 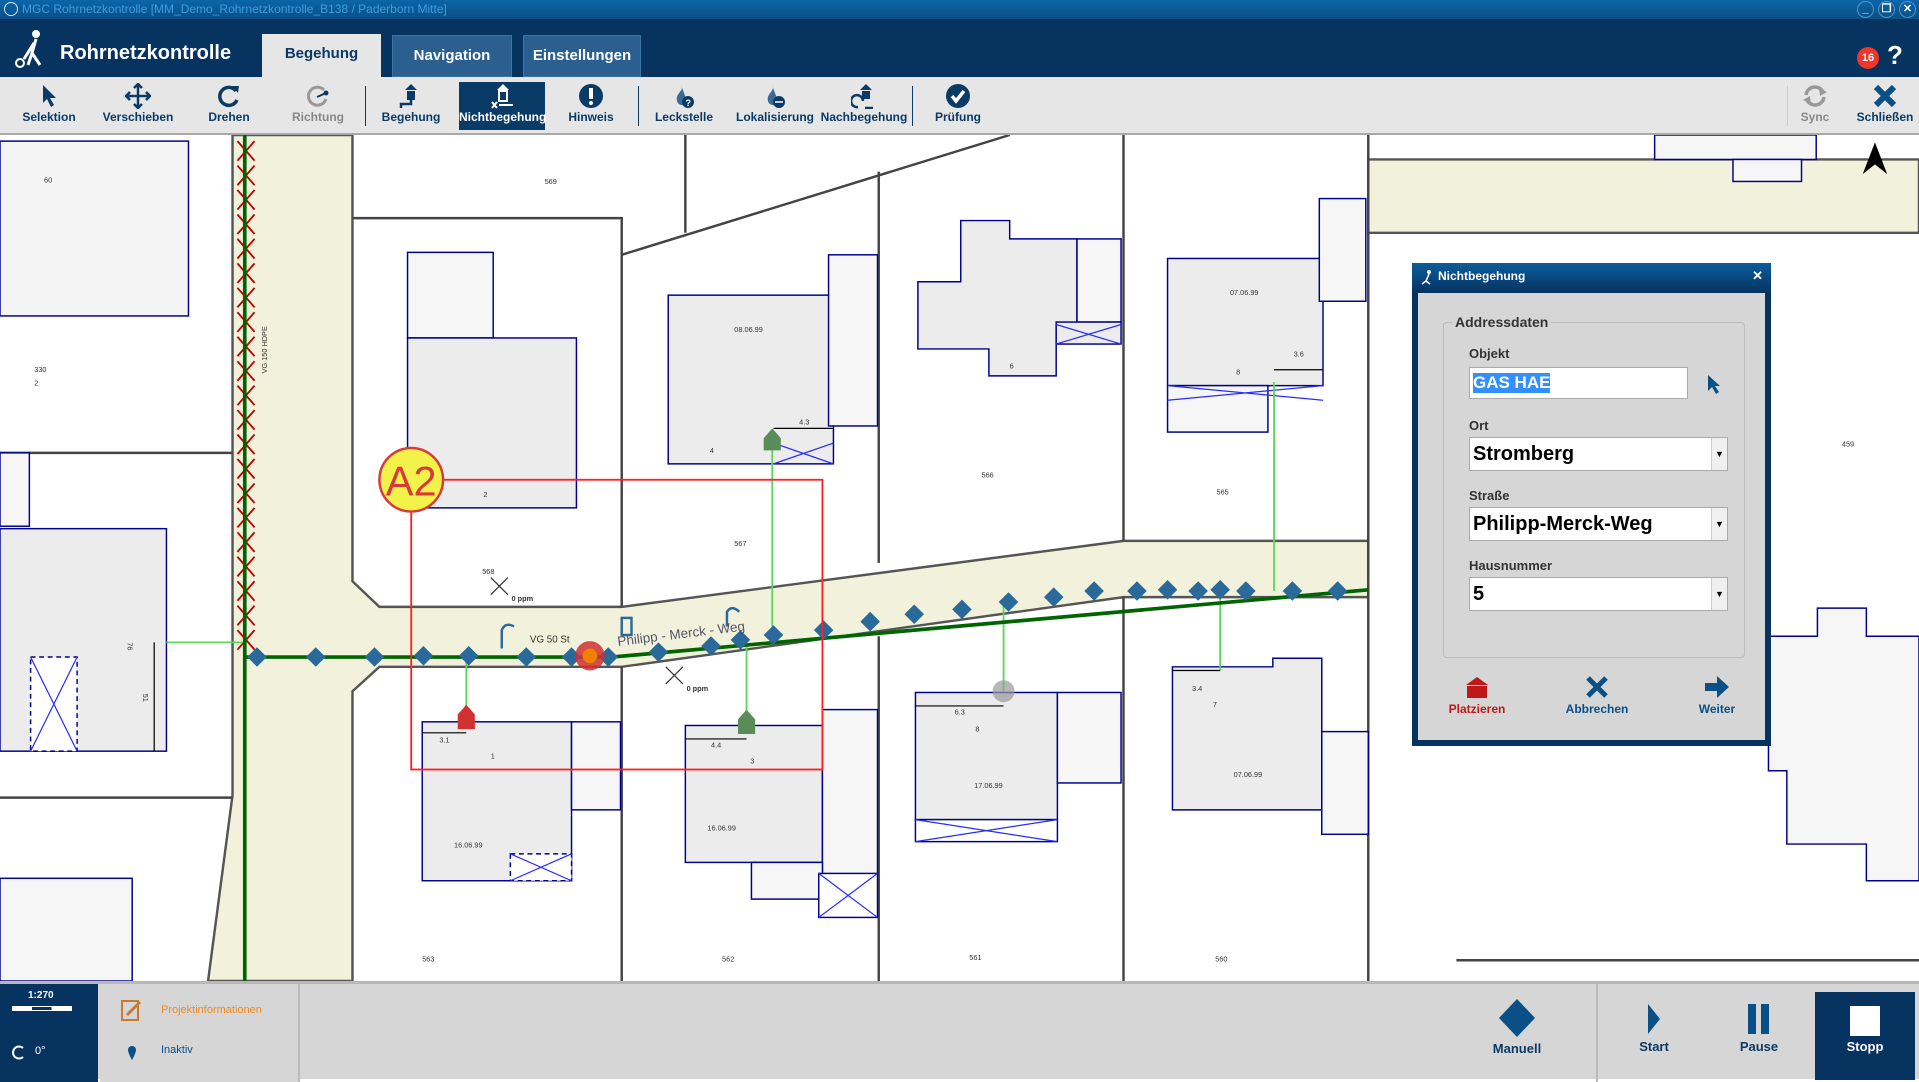 I want to click on parcel-label: 563, so click(x=428, y=958).